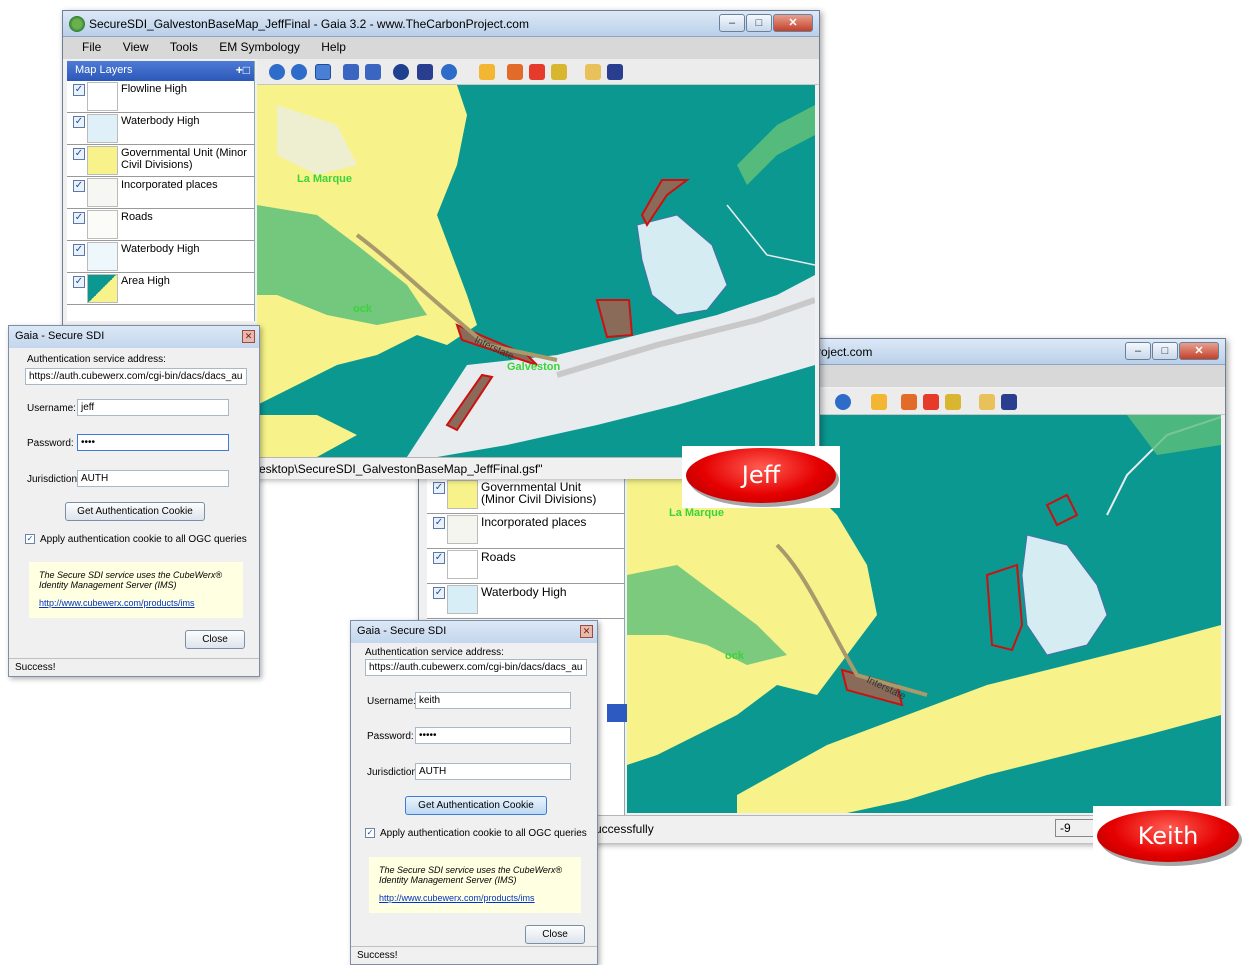  Describe the element at coordinates (299, 72) in the screenshot. I see `zoom-out-icon` at that location.